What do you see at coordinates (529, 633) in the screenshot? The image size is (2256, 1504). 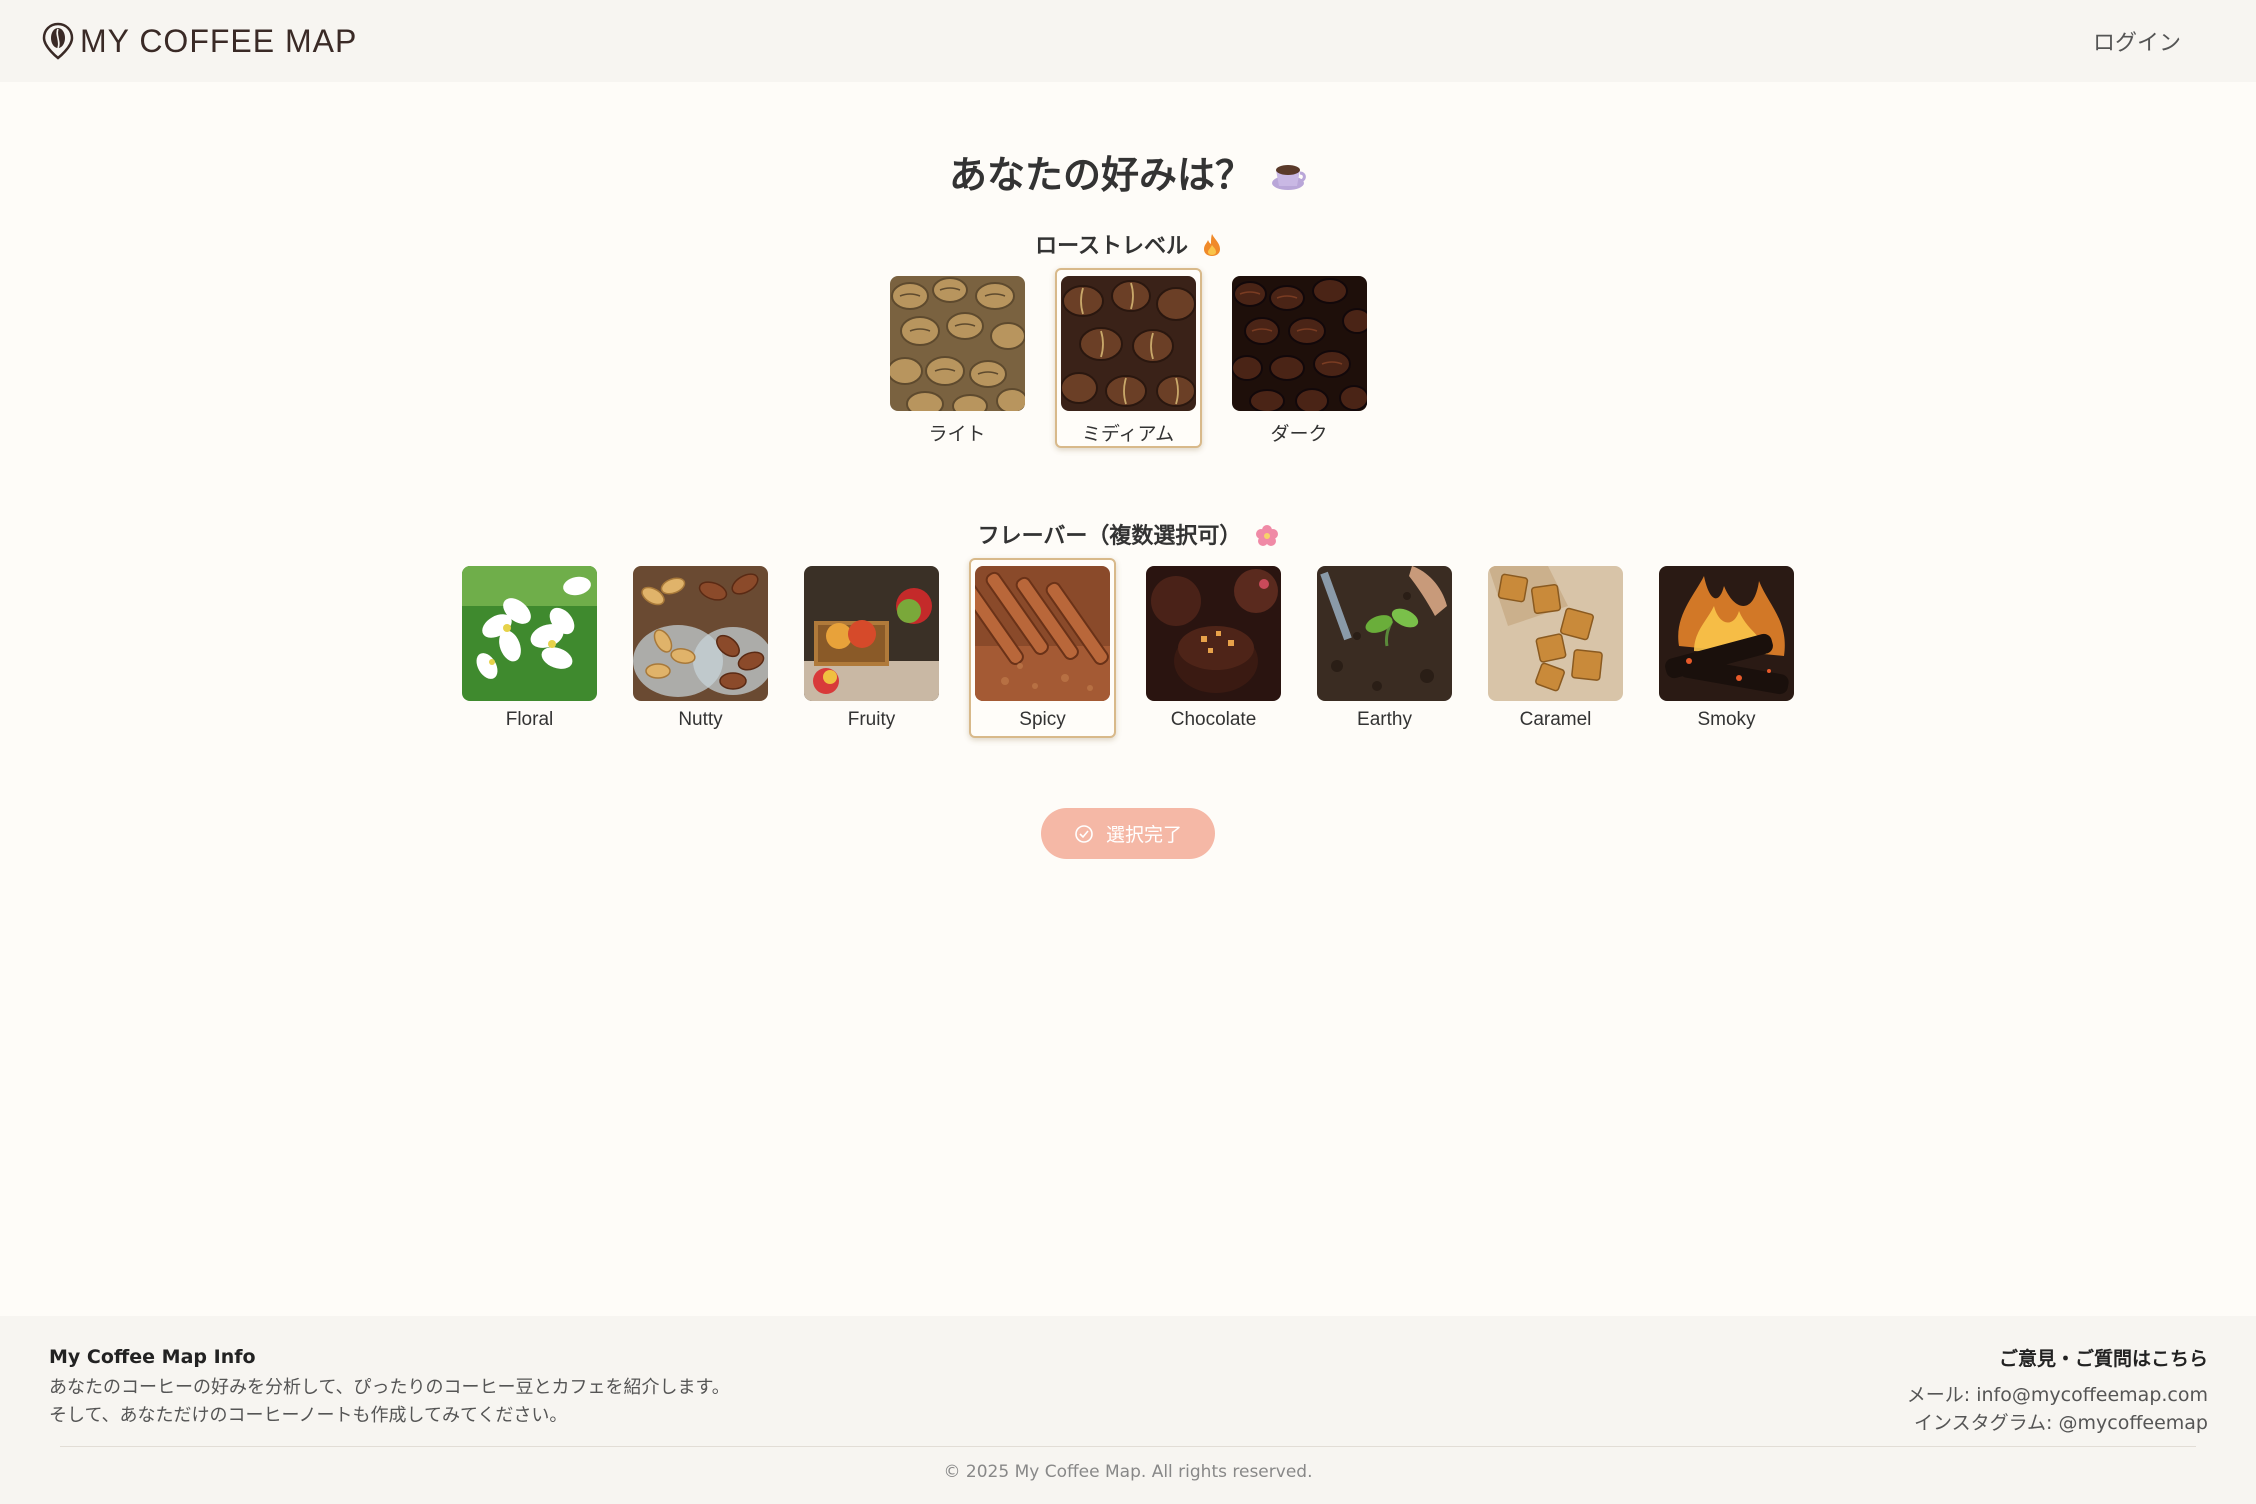 I see `floral-image` at bounding box center [529, 633].